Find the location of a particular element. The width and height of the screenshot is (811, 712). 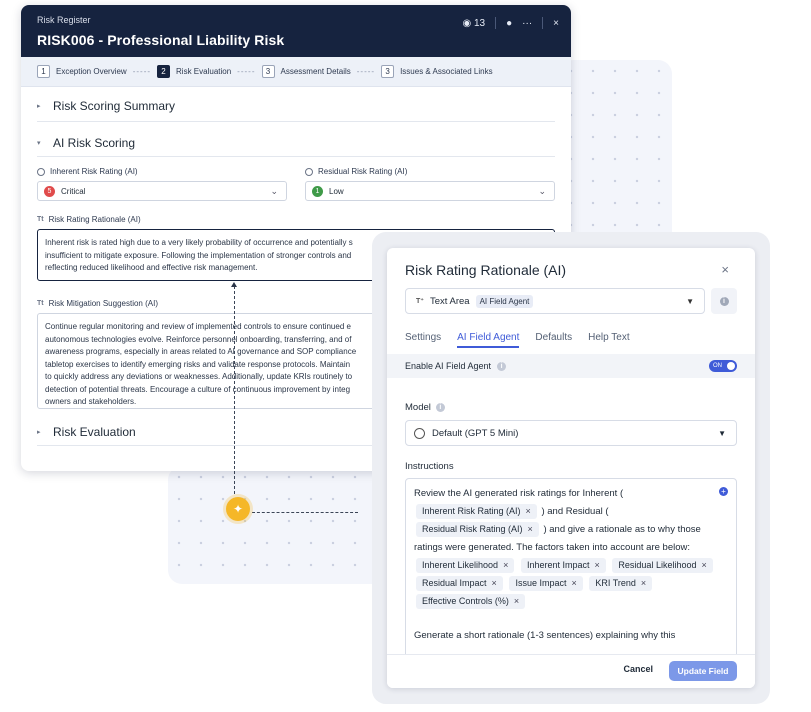

ai-agent-toggle: ON is located at coordinates (723, 366).